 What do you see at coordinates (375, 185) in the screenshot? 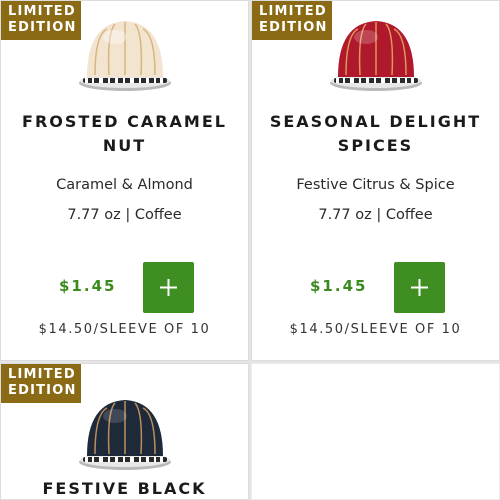
I see `flavor-notes: Festive Citrus & Spice` at bounding box center [375, 185].